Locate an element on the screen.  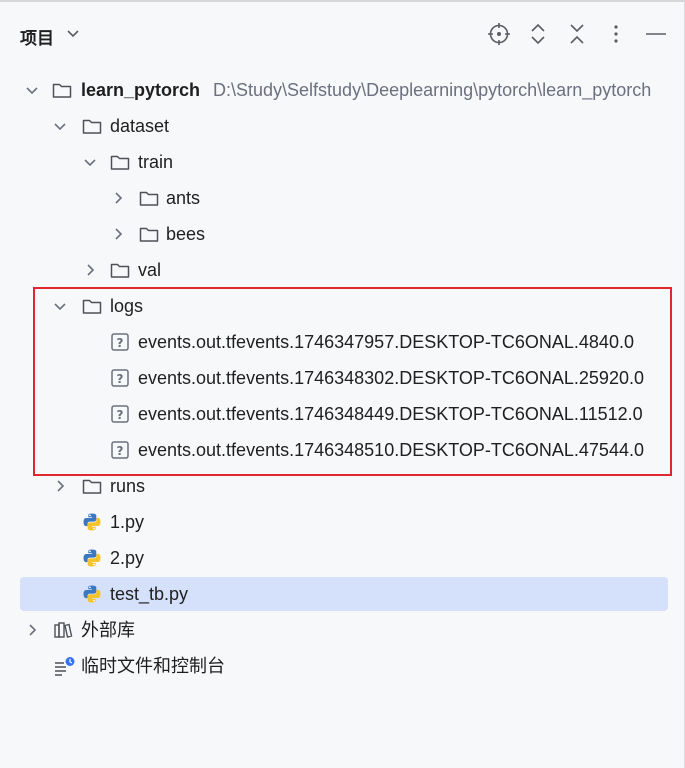
tree-item-label: ants is located at coordinates (183, 198).